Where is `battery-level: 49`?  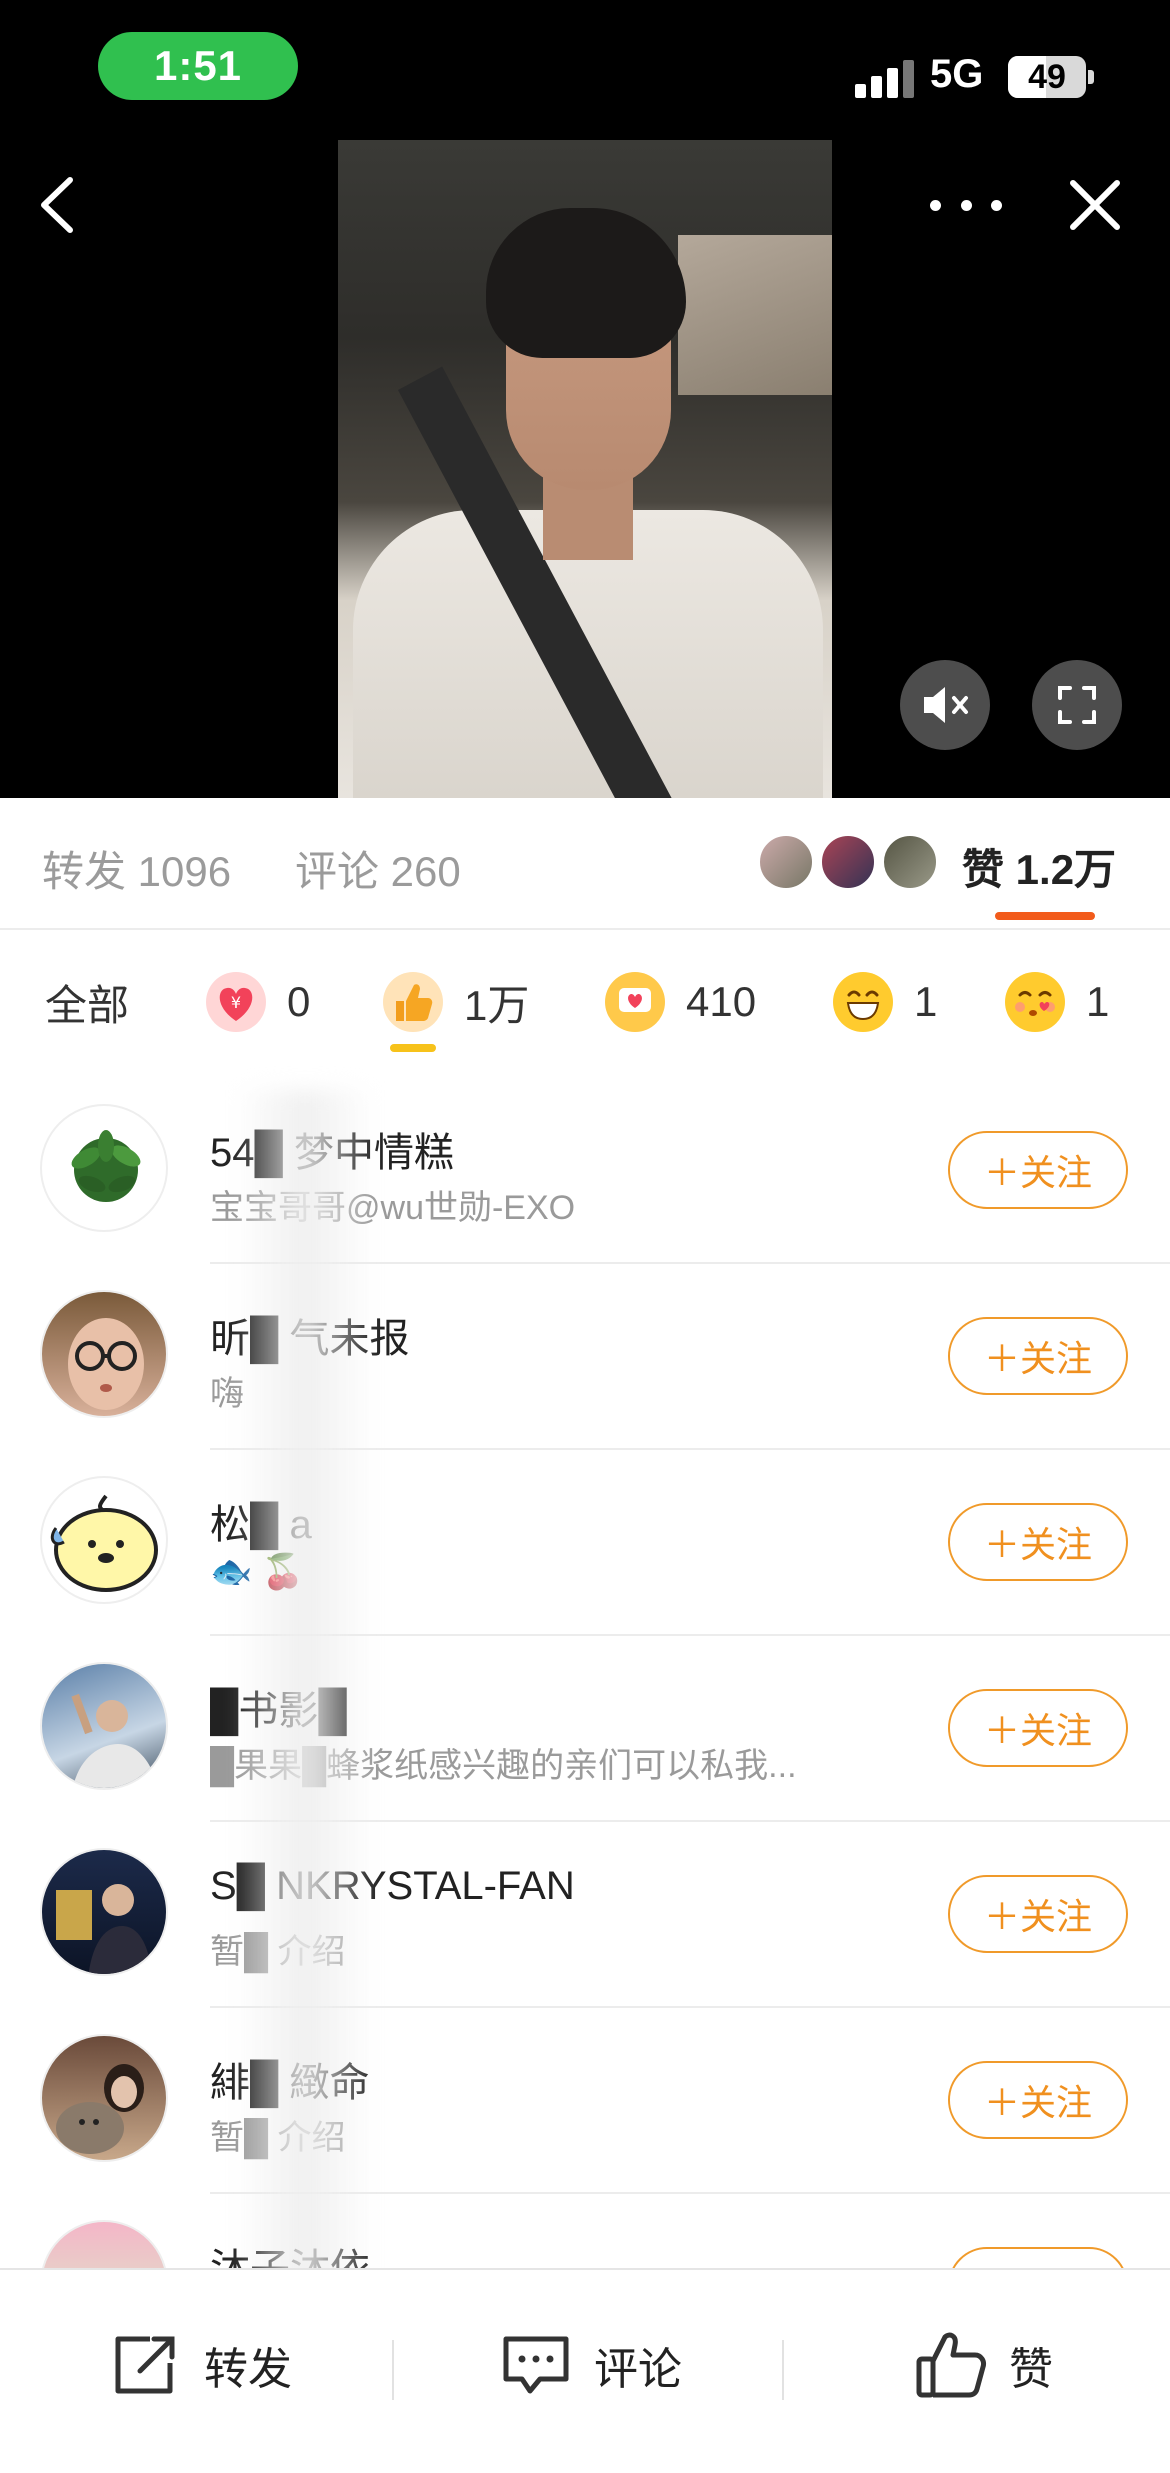 battery-level: 49 is located at coordinates (1047, 76).